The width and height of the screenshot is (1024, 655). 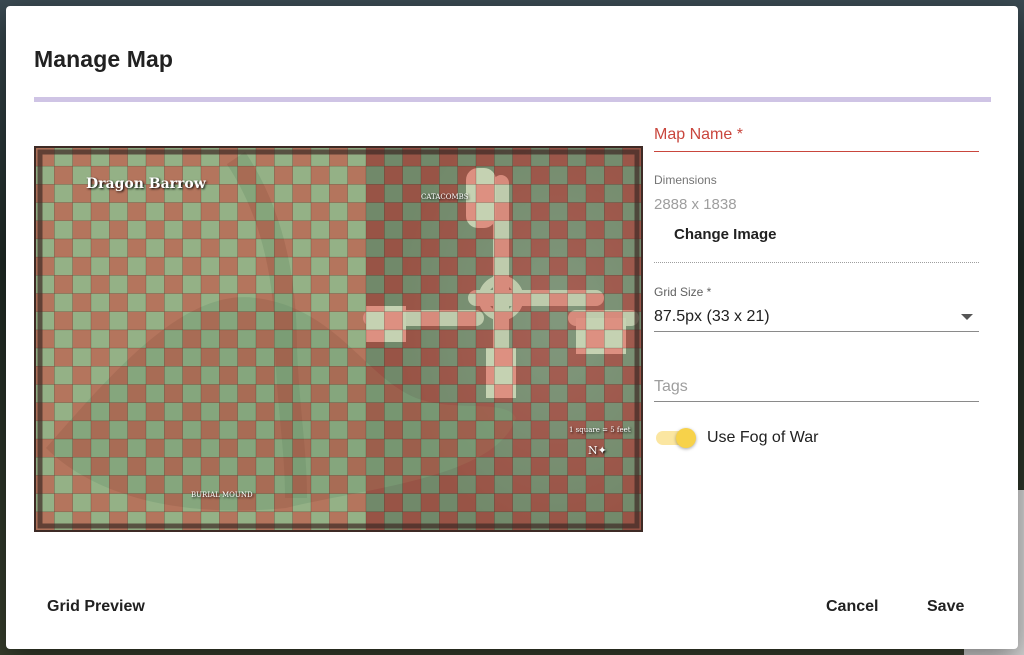 What do you see at coordinates (675, 438) in the screenshot?
I see `fog-of-war-toggle` at bounding box center [675, 438].